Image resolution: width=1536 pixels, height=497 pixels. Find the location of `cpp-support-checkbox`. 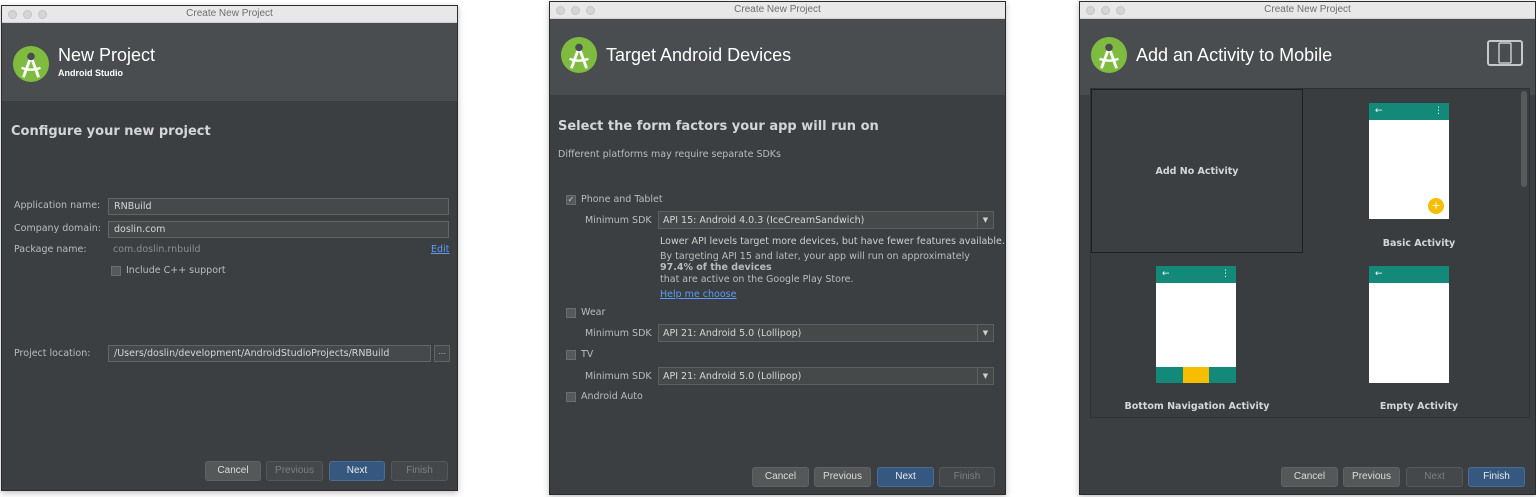

cpp-support-checkbox is located at coordinates (116, 271).